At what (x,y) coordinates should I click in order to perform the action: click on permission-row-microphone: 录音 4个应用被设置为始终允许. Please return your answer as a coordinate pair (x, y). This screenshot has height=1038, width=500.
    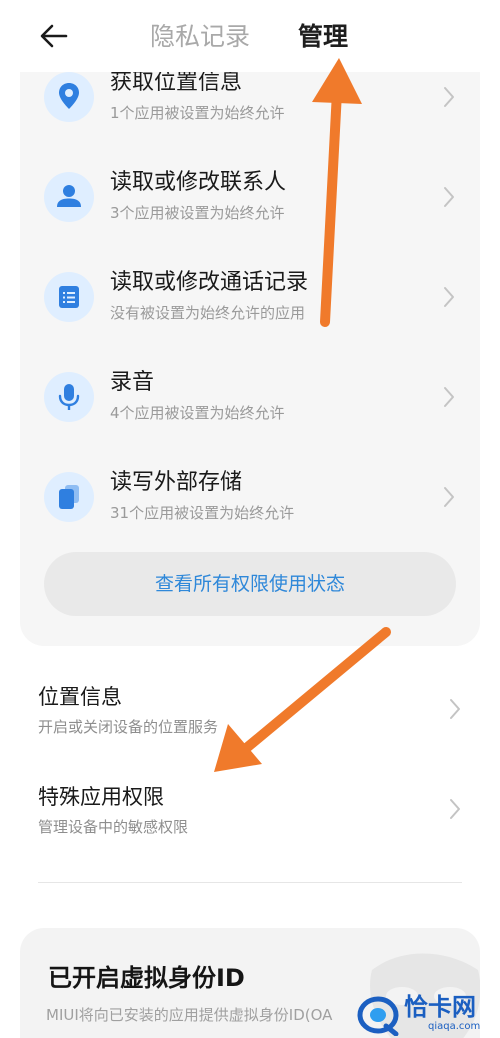
    Looking at the image, I should click on (250, 412).